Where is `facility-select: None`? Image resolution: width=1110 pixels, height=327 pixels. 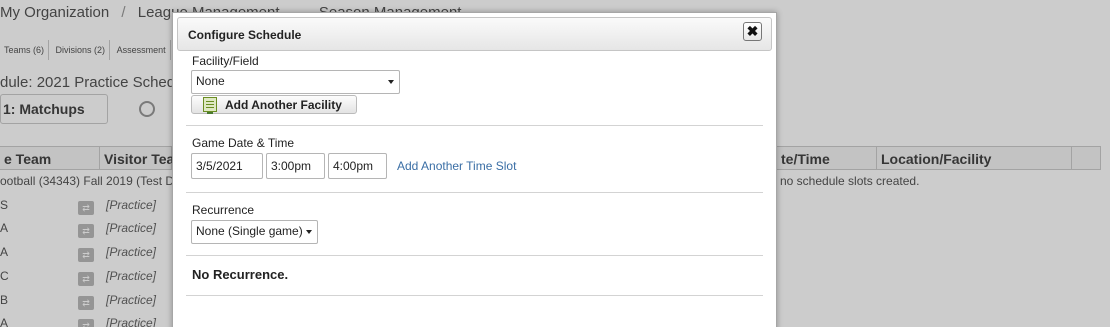
facility-select: None is located at coordinates (295, 82).